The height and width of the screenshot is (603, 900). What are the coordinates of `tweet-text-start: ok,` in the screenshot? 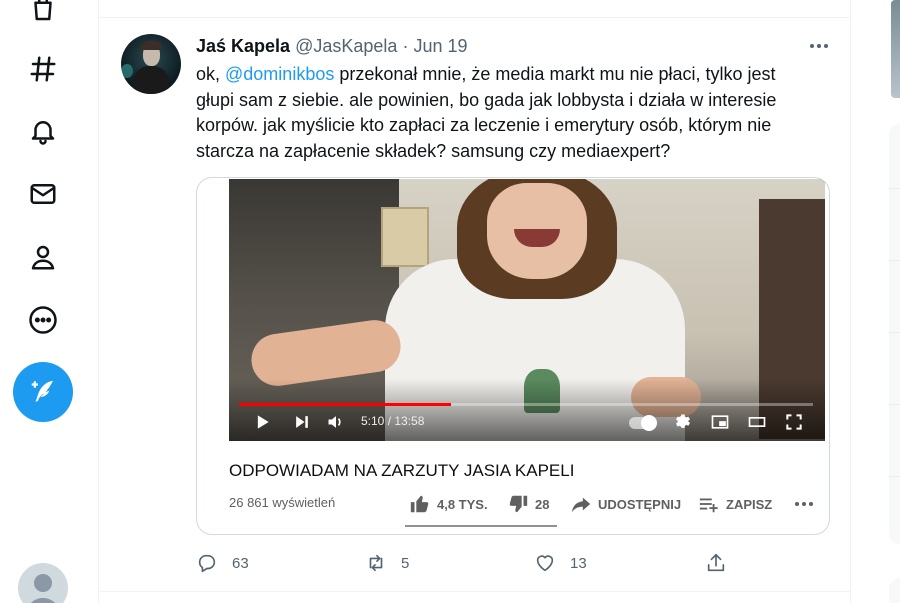 It's located at (211, 74).